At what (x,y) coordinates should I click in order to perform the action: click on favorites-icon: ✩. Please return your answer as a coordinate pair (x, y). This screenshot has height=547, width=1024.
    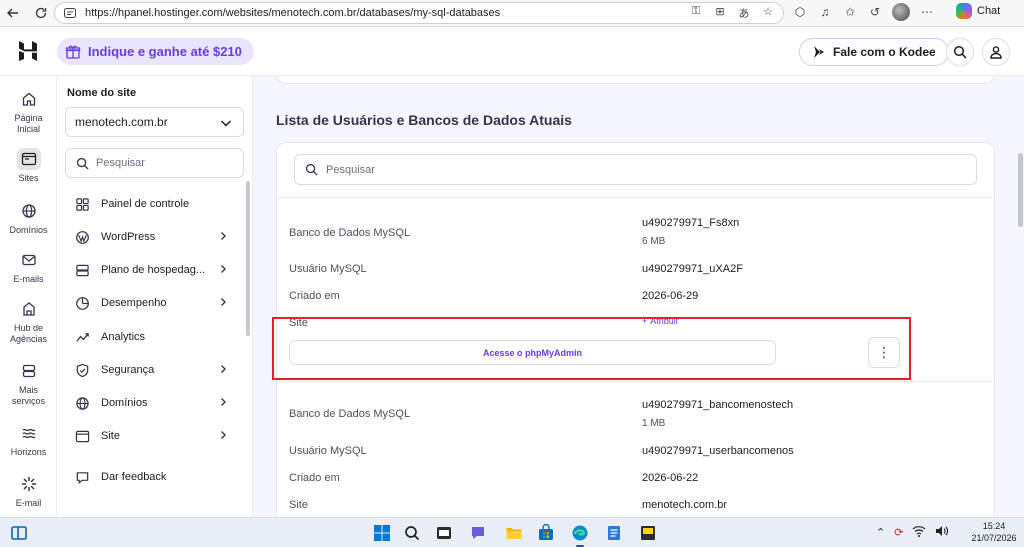
    Looking at the image, I should click on (850, 12).